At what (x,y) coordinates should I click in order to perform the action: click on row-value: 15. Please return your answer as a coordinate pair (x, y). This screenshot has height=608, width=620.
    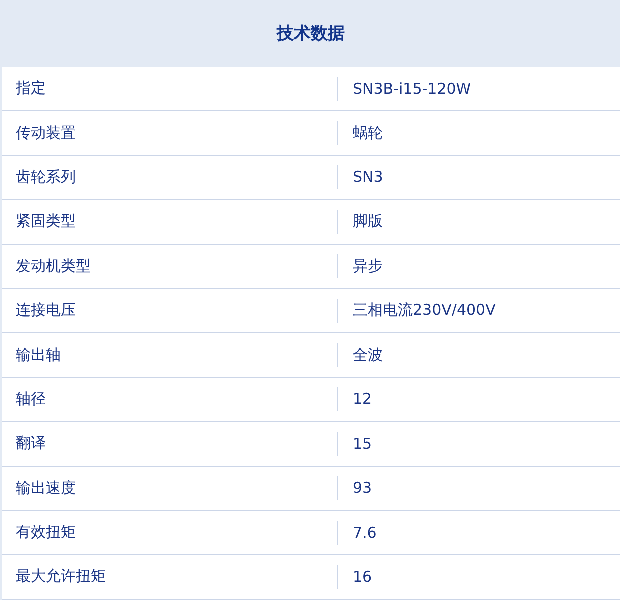
    Looking at the image, I should click on (362, 443).